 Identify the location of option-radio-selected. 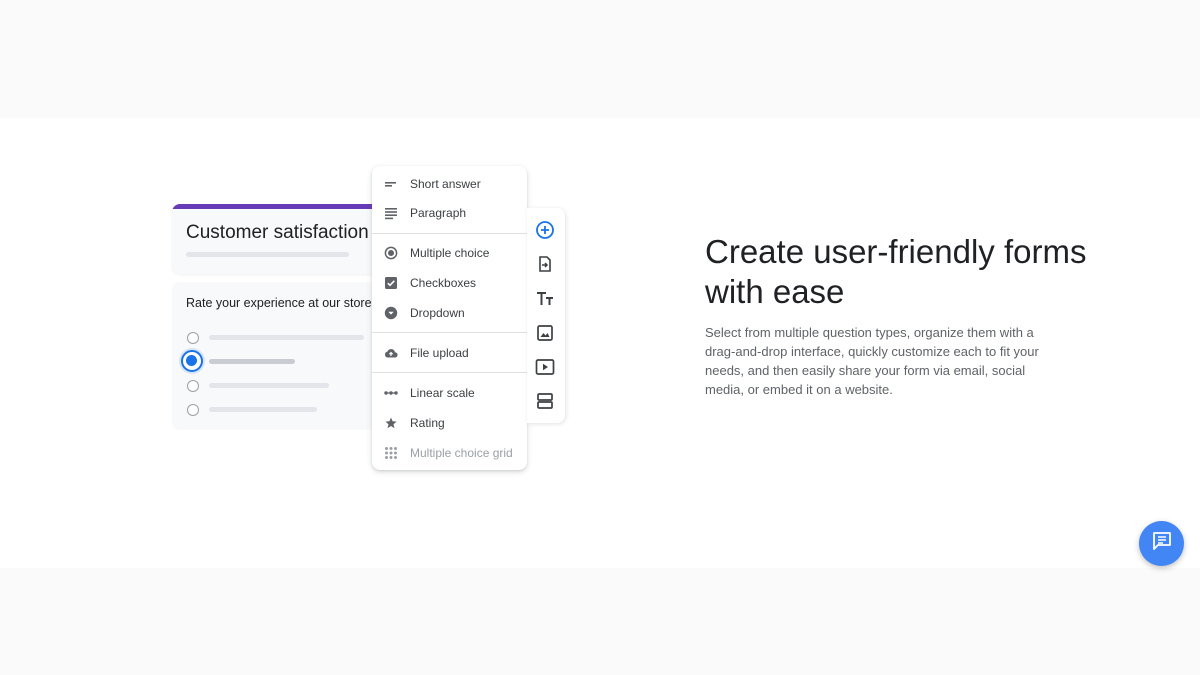
(192, 361).